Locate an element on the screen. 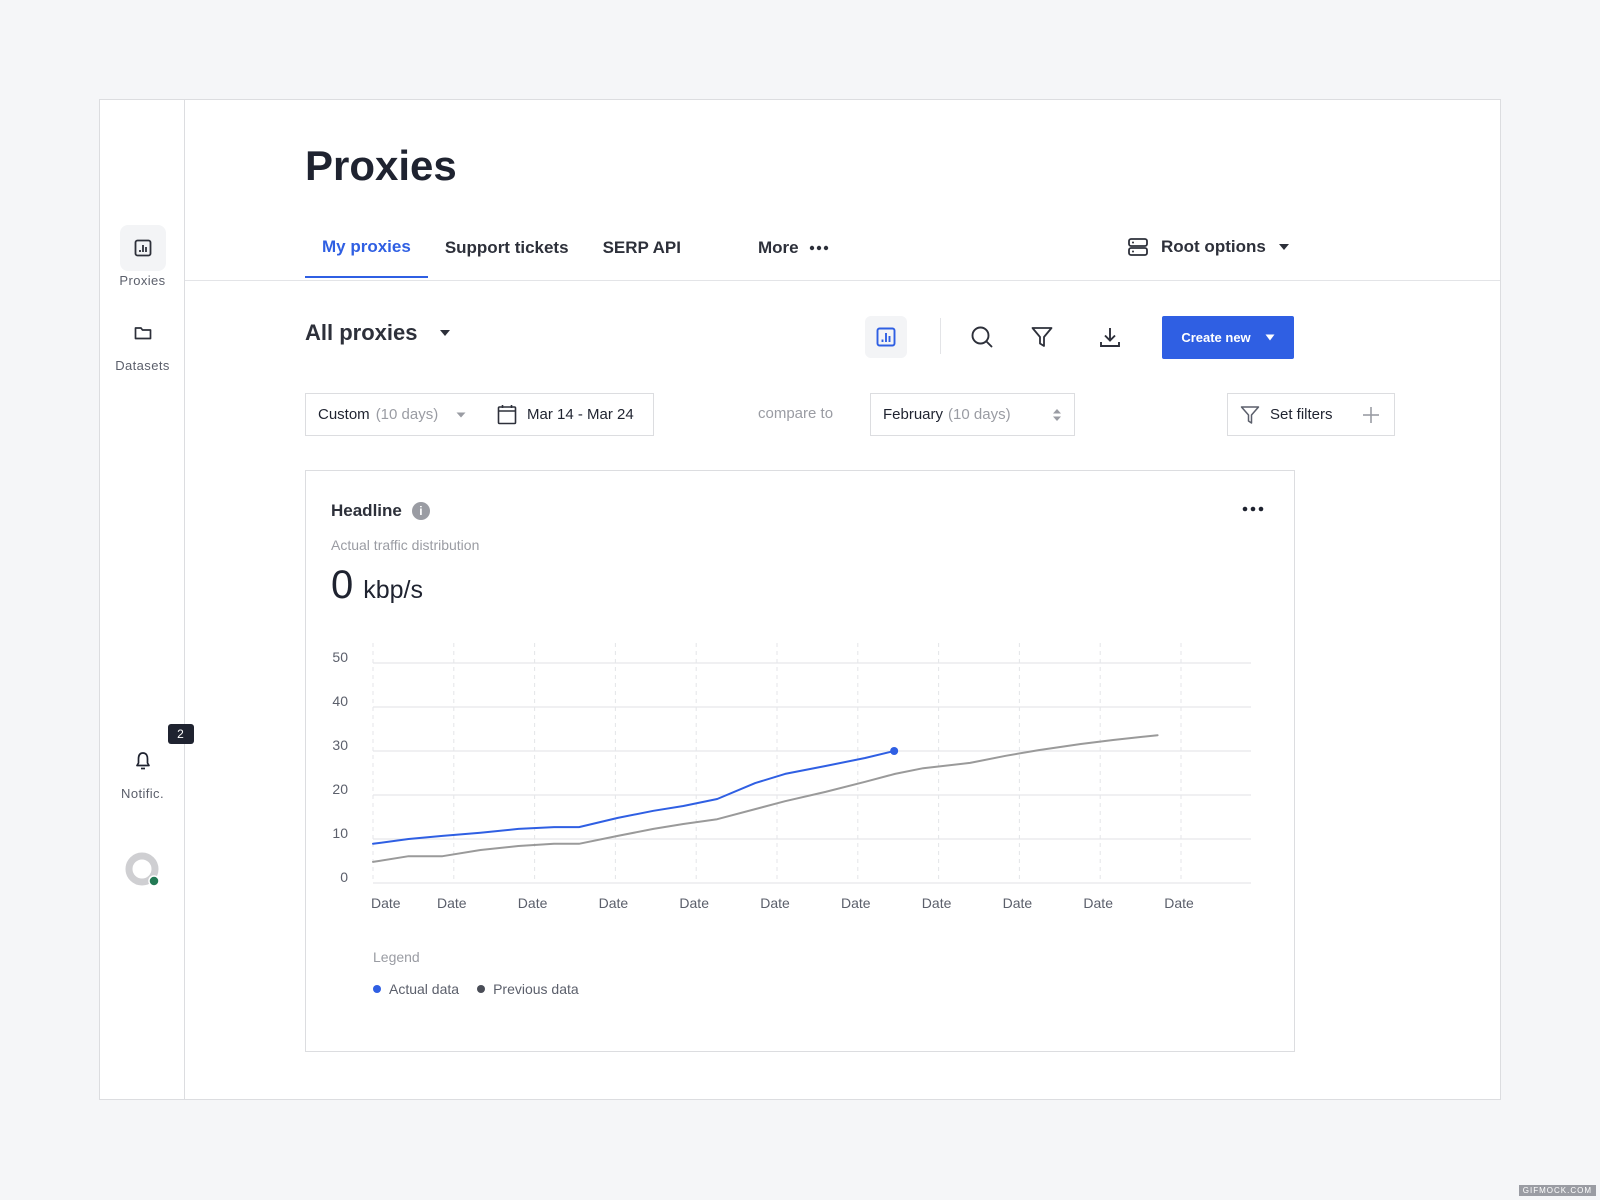  legend-item-actual: Actual data is located at coordinates (416, 989).